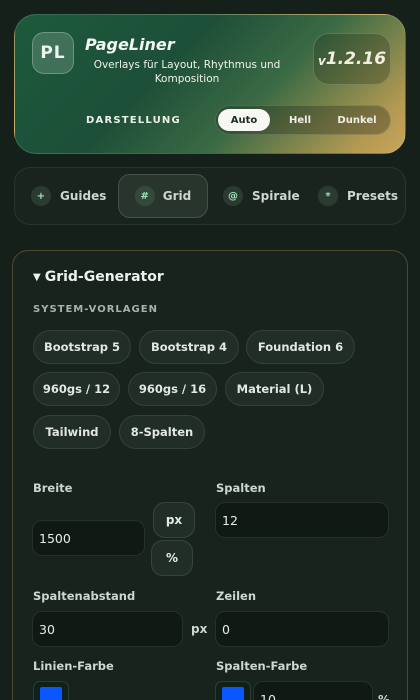 This screenshot has height=700, width=420. What do you see at coordinates (172, 558) in the screenshot?
I see `unit-percent-button: %` at bounding box center [172, 558].